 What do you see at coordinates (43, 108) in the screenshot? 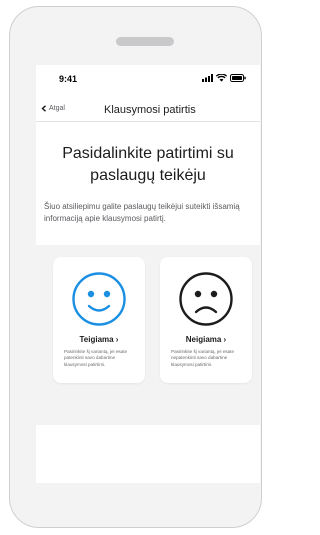
I see `chevron-left-icon` at bounding box center [43, 108].